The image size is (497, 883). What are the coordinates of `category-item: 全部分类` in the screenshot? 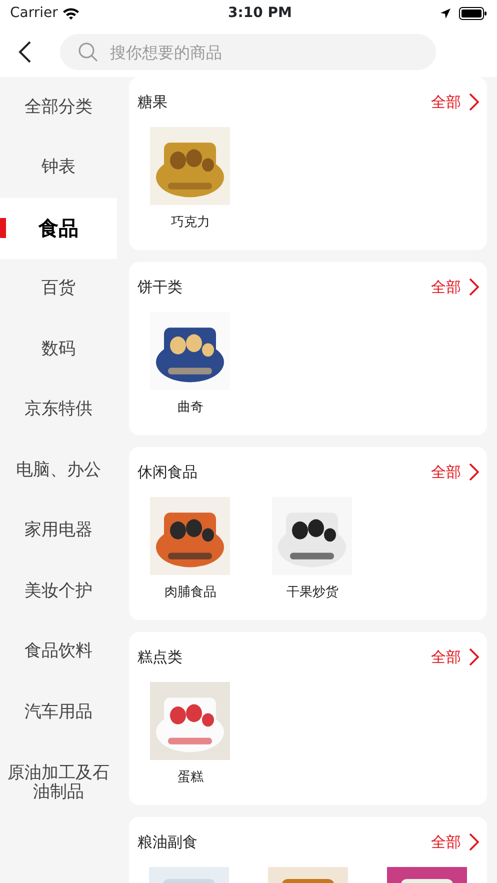 It's located at (59, 107).